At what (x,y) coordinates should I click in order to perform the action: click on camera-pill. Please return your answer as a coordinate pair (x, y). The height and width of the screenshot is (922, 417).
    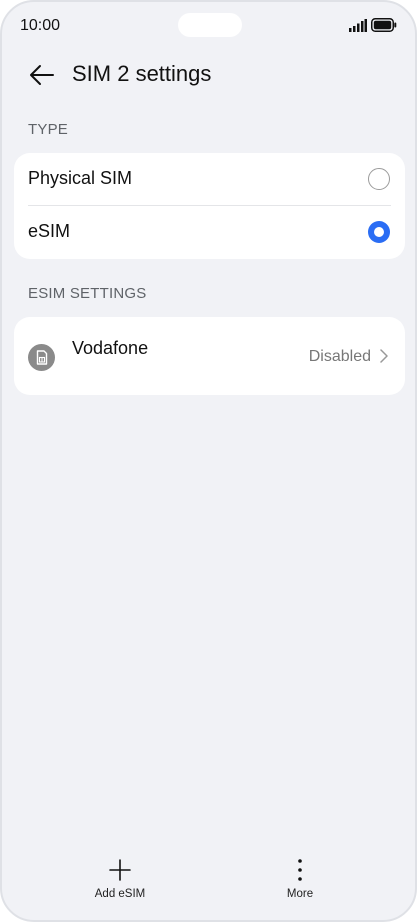
    Looking at the image, I should click on (210, 25).